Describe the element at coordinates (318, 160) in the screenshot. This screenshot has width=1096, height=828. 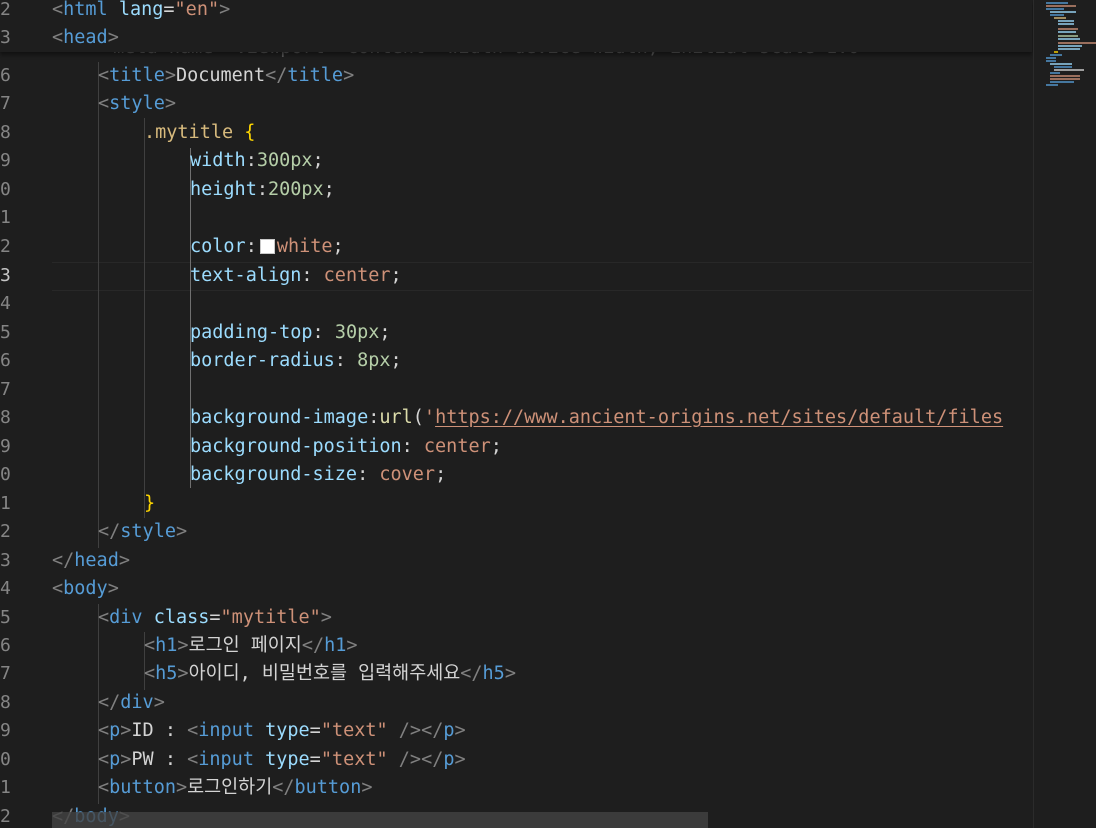
I see `token-semicolon: ;` at that location.